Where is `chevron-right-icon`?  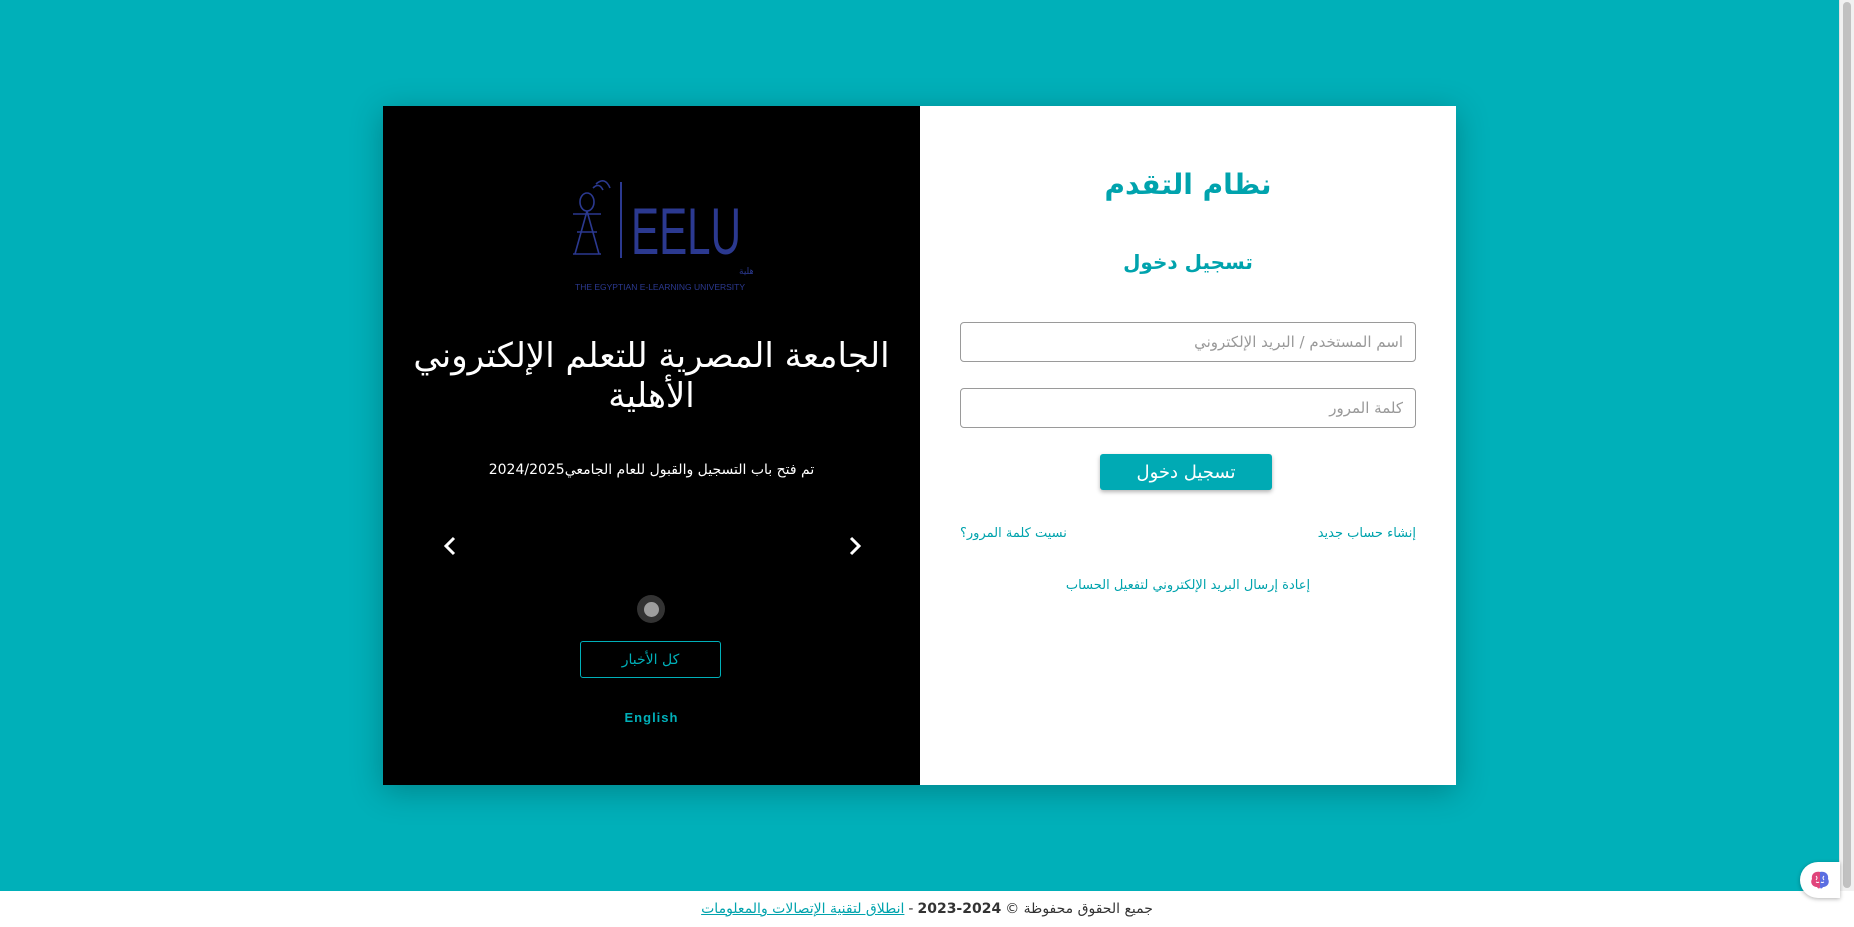 chevron-right-icon is located at coordinates (855, 546).